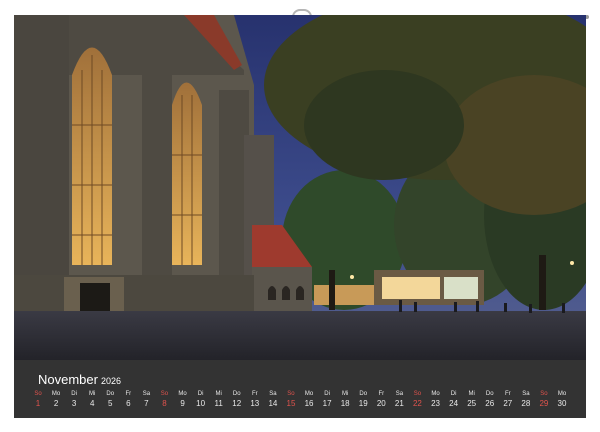 Image resolution: width=600 pixels, height=432 pixels. I want to click on day-number: 30, so click(562, 403).